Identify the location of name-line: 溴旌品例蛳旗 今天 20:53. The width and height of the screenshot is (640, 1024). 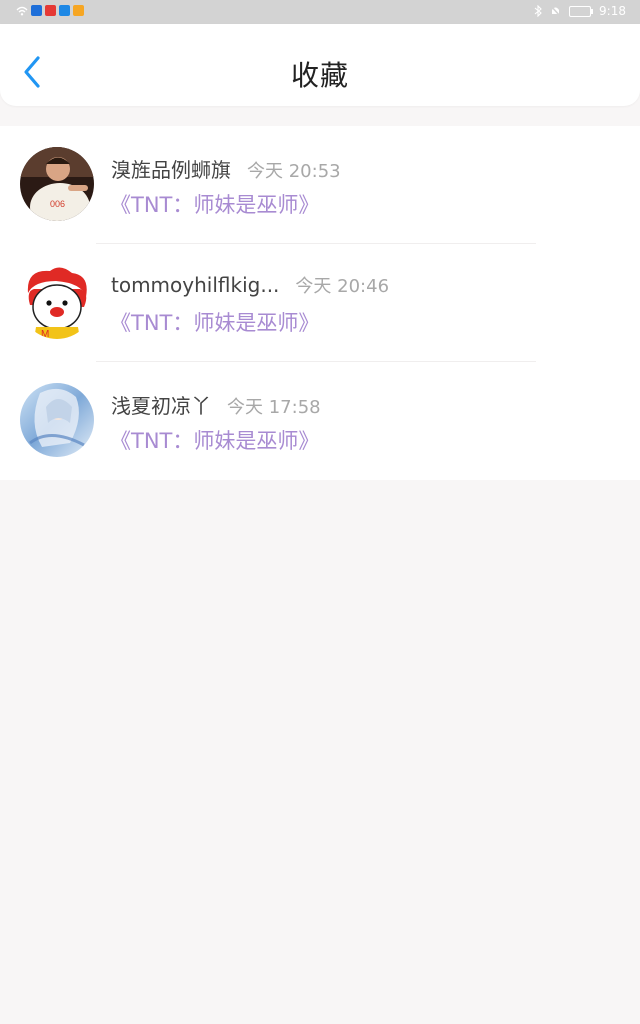
(226, 168).